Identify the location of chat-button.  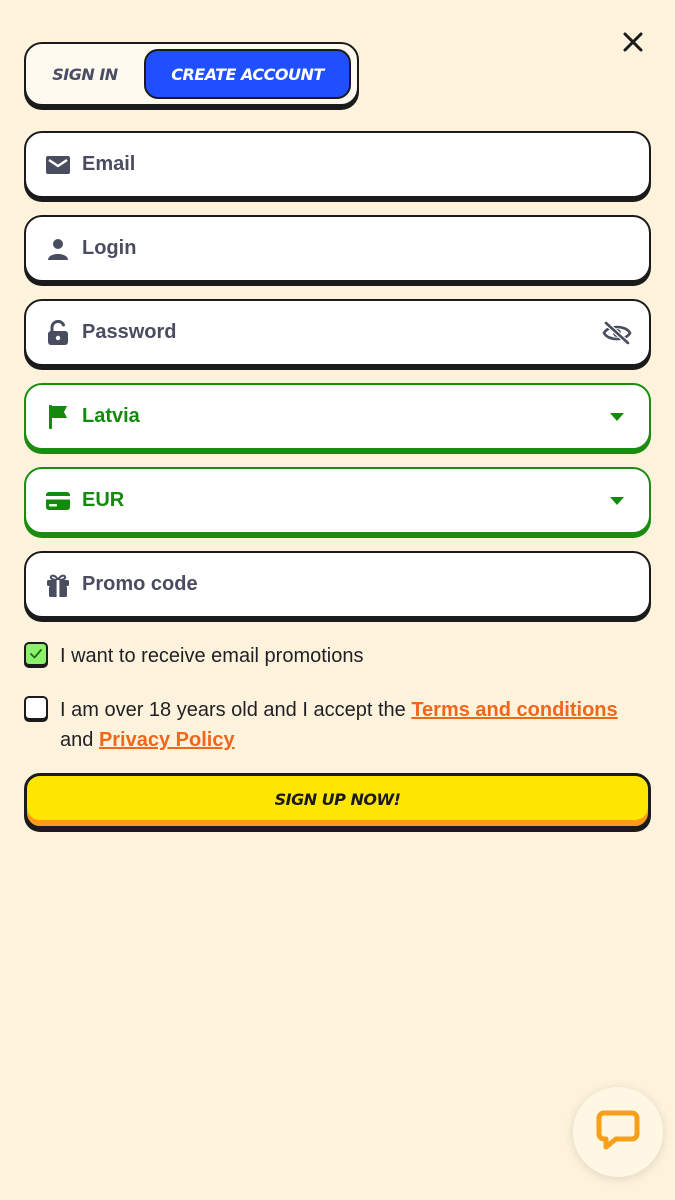
(618, 1132).